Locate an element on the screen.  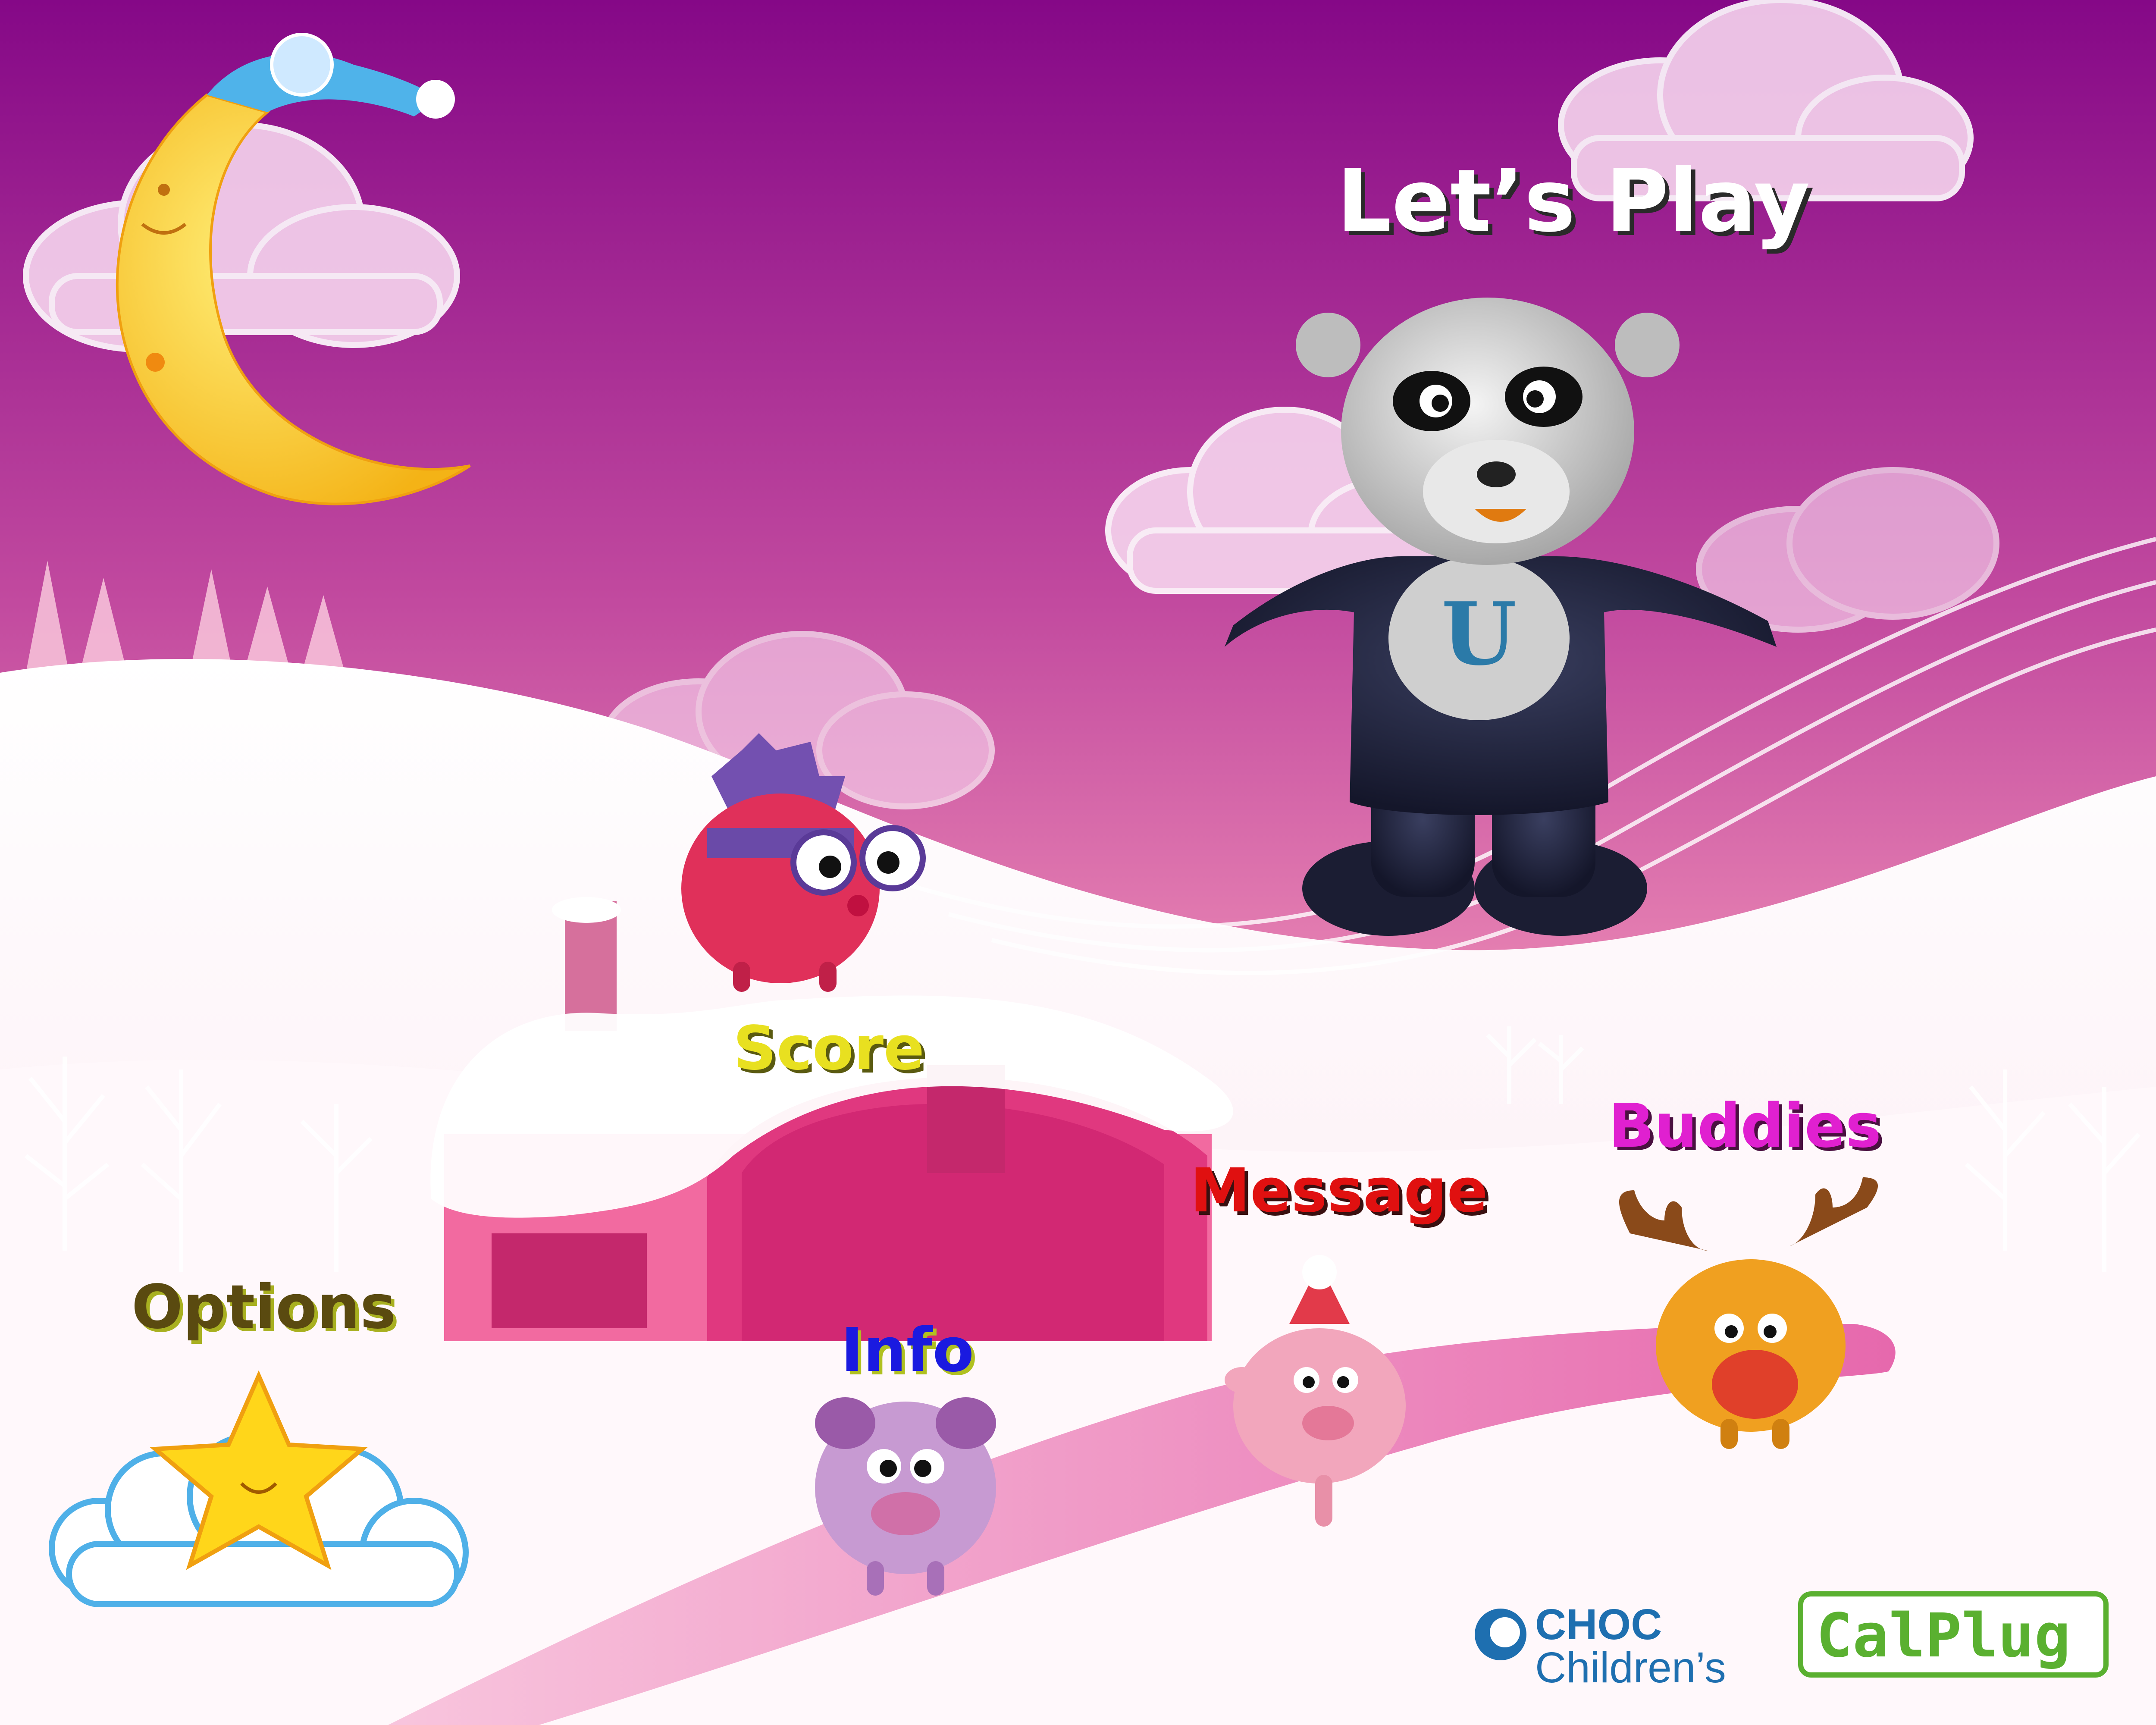
score-button: Score is located at coordinates (828, 1048).